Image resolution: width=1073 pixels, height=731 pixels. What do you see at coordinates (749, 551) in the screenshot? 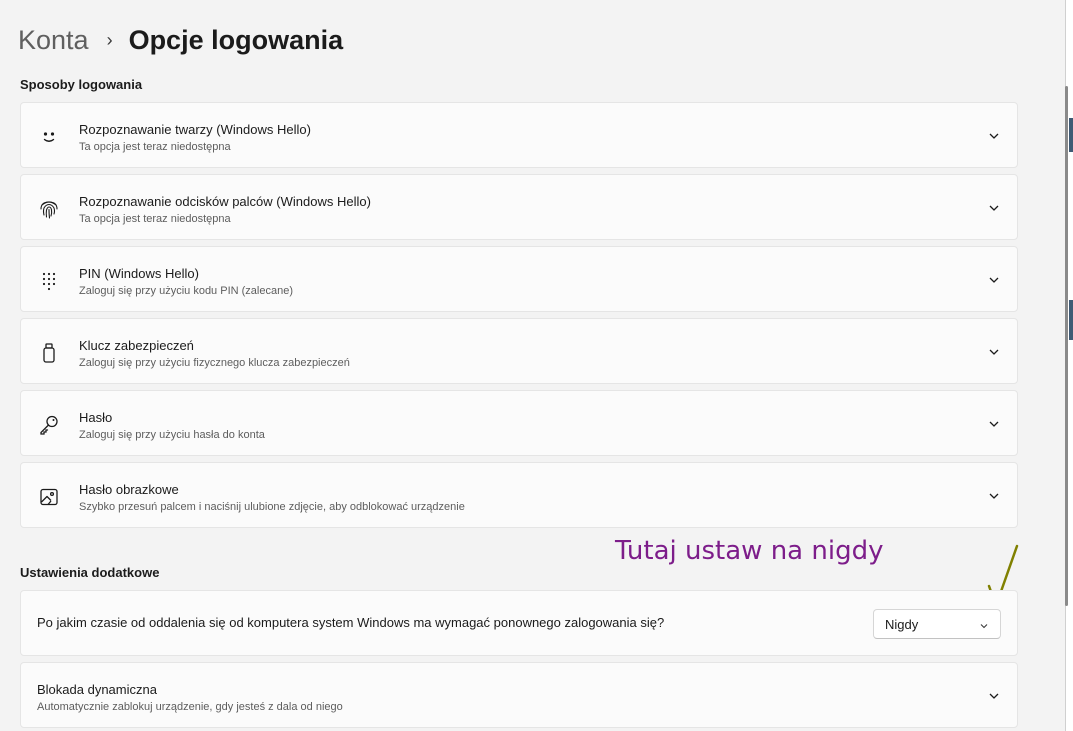
I see `annotation-text: Tutaj ustaw na nigdy` at bounding box center [749, 551].